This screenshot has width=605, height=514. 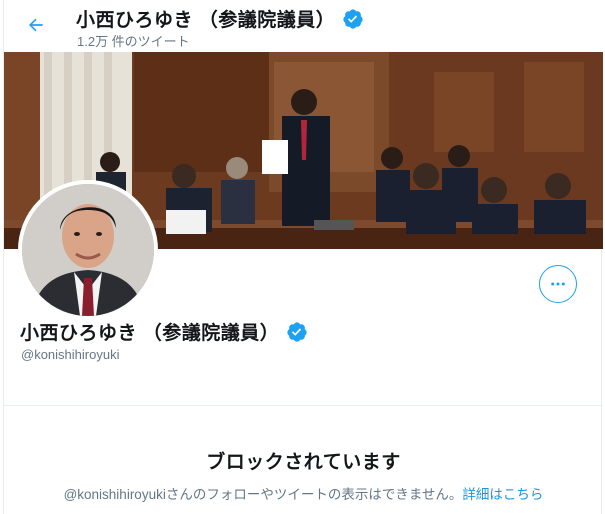 I want to click on blocked-title: ブロックされています, so click(x=303, y=462).